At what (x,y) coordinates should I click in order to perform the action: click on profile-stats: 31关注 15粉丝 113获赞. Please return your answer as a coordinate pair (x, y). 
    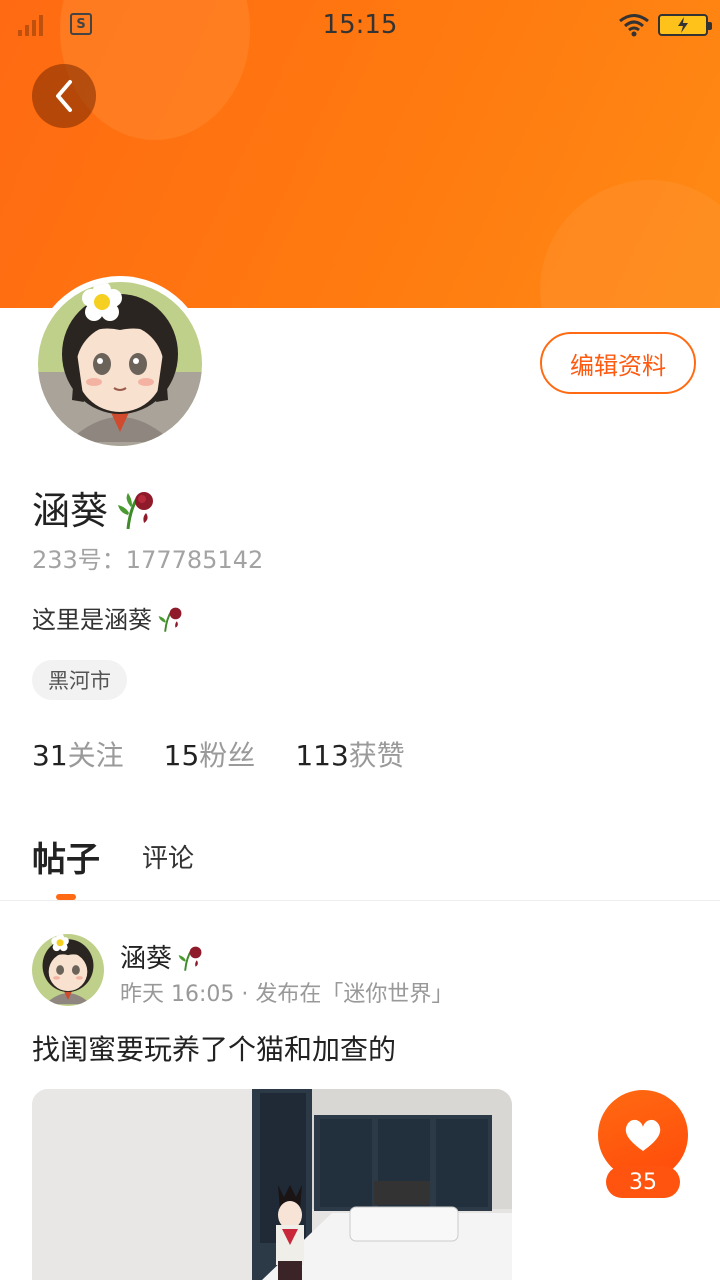
    Looking at the image, I should click on (218, 754).